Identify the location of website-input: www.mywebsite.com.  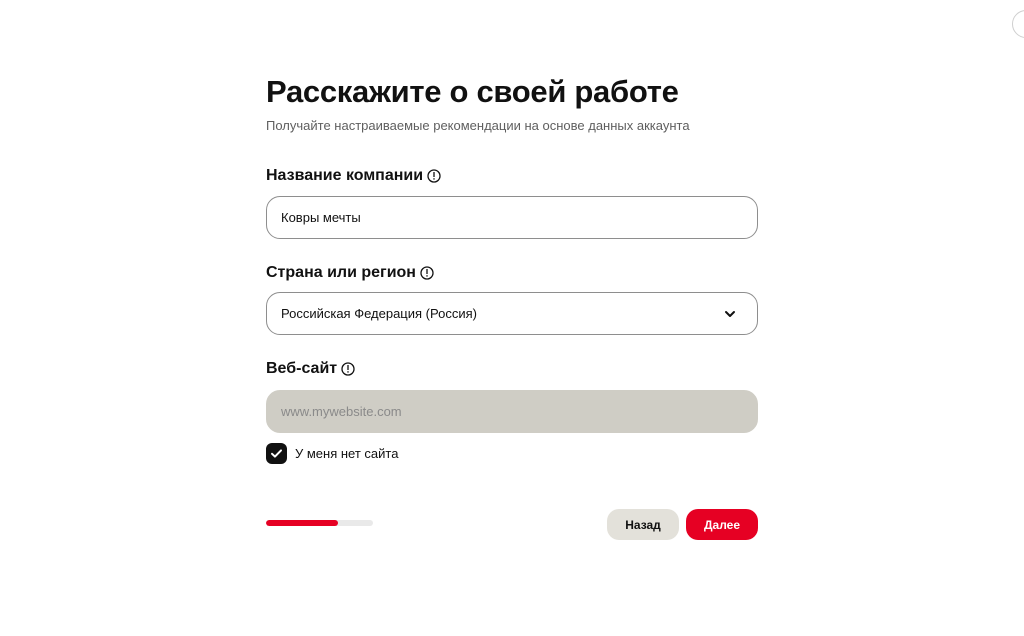
(512, 411).